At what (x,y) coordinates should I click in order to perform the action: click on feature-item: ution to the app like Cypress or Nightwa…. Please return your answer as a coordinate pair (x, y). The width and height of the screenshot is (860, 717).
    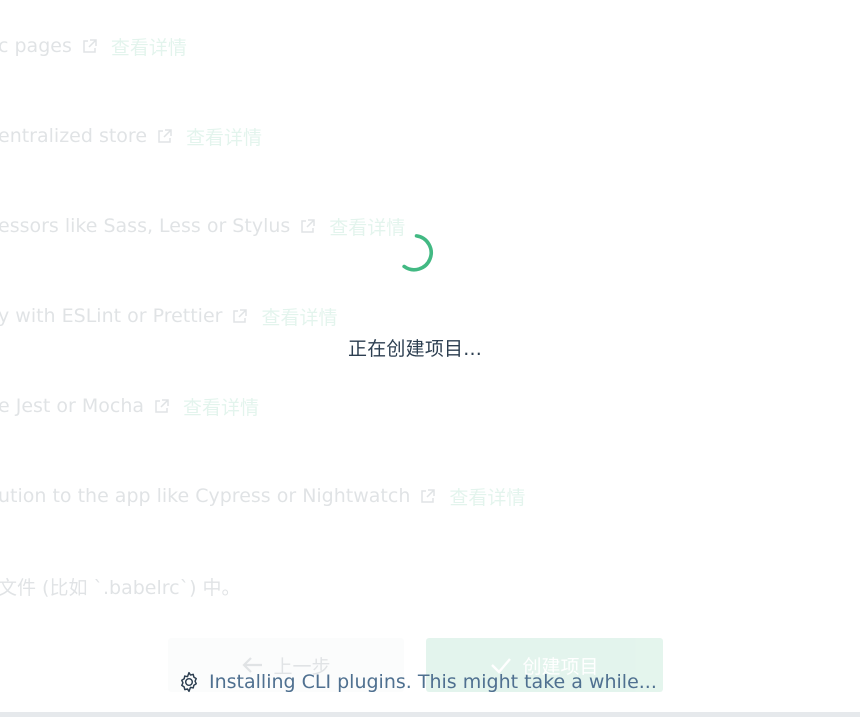
    Looking at the image, I should click on (262, 496).